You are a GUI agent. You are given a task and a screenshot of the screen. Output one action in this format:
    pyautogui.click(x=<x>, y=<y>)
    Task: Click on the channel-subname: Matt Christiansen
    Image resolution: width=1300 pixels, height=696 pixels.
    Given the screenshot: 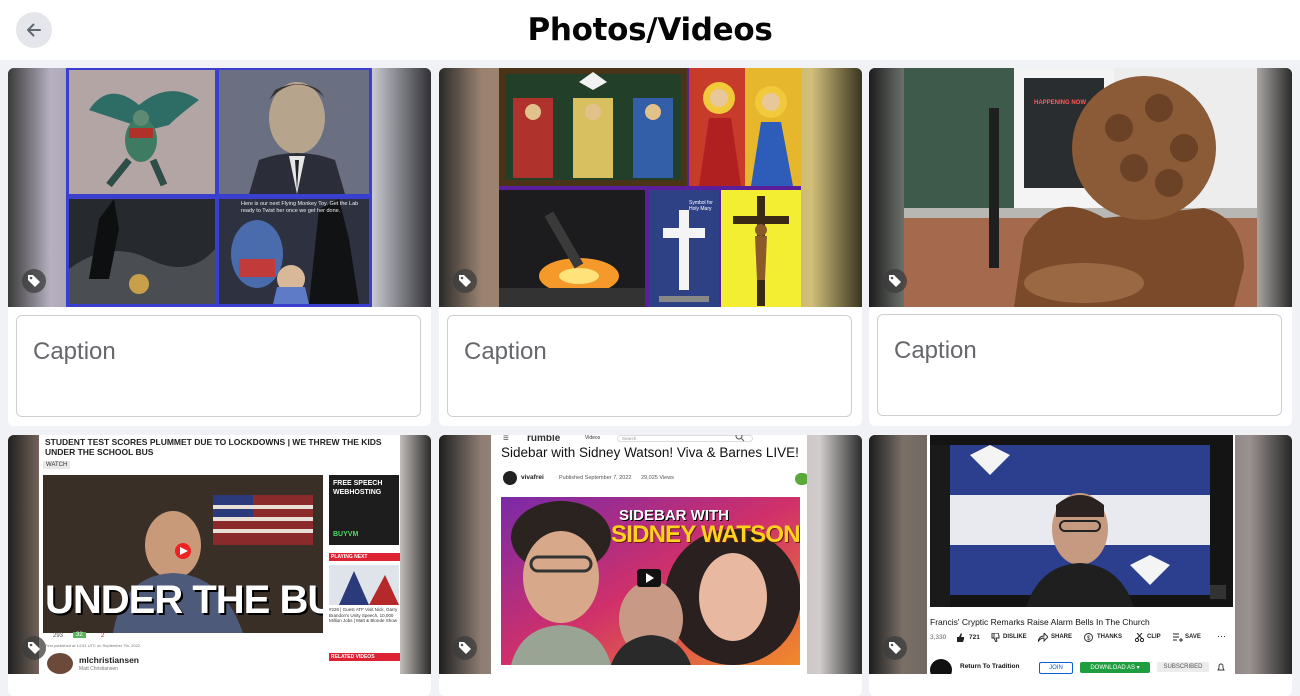 What is the action you would take?
    pyautogui.click(x=98, y=669)
    